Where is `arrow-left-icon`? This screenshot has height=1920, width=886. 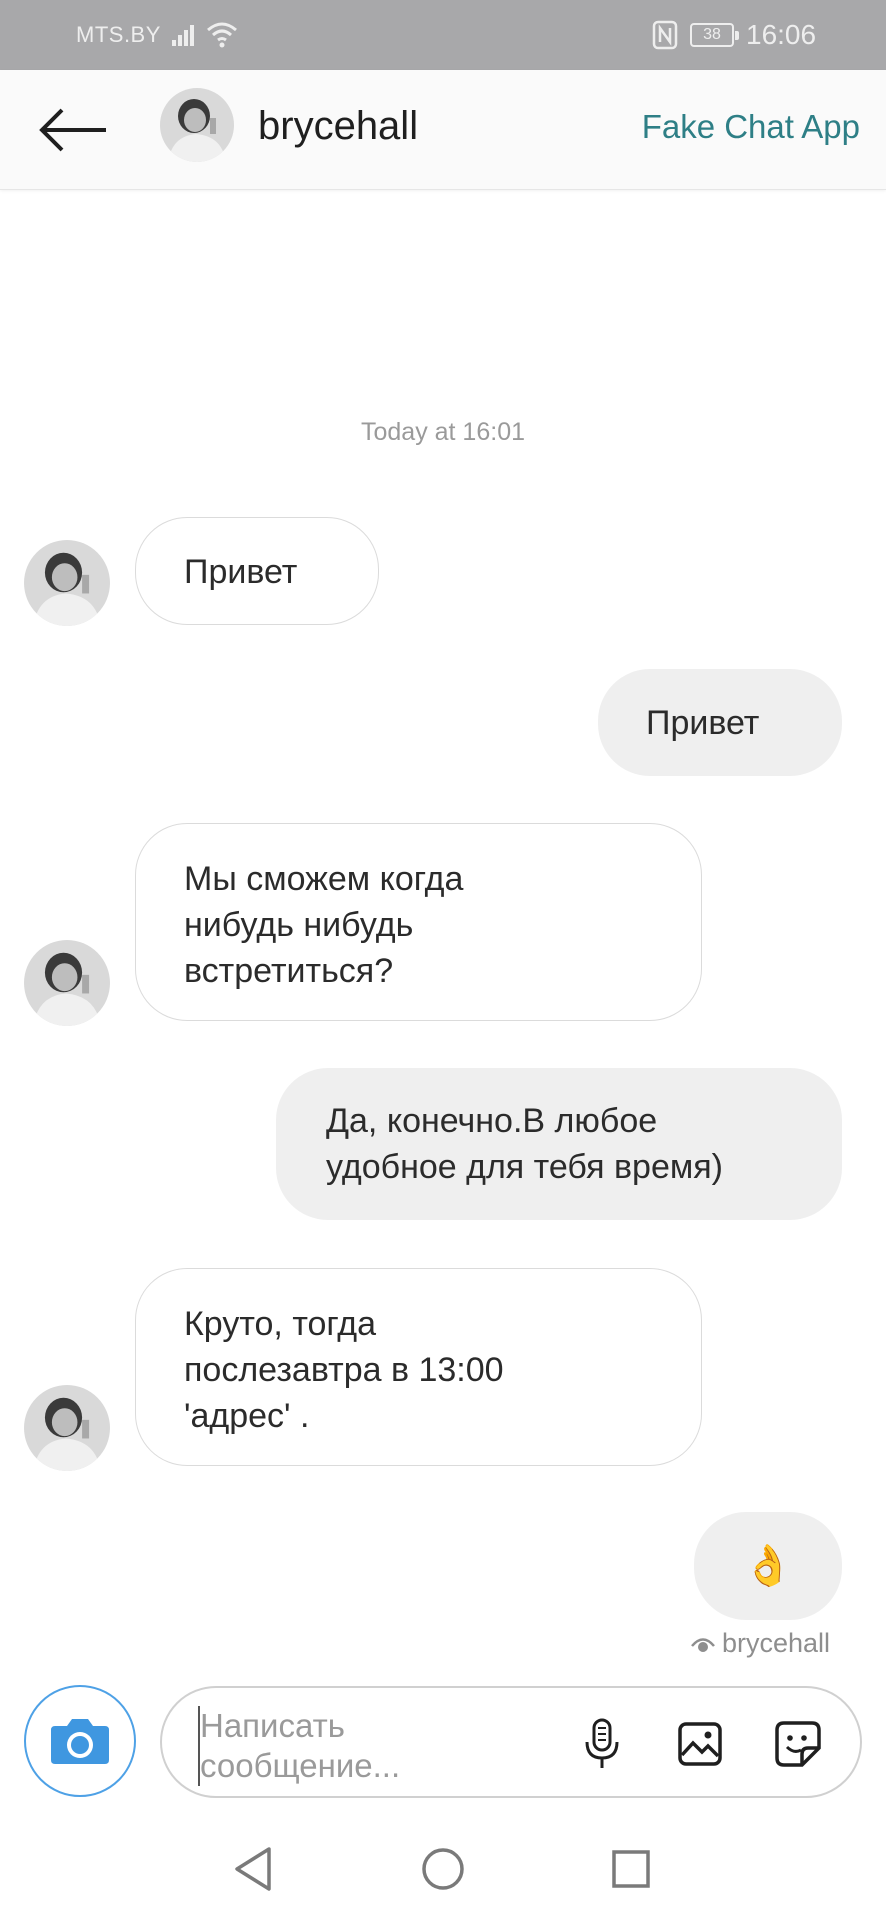 arrow-left-icon is located at coordinates (72, 130).